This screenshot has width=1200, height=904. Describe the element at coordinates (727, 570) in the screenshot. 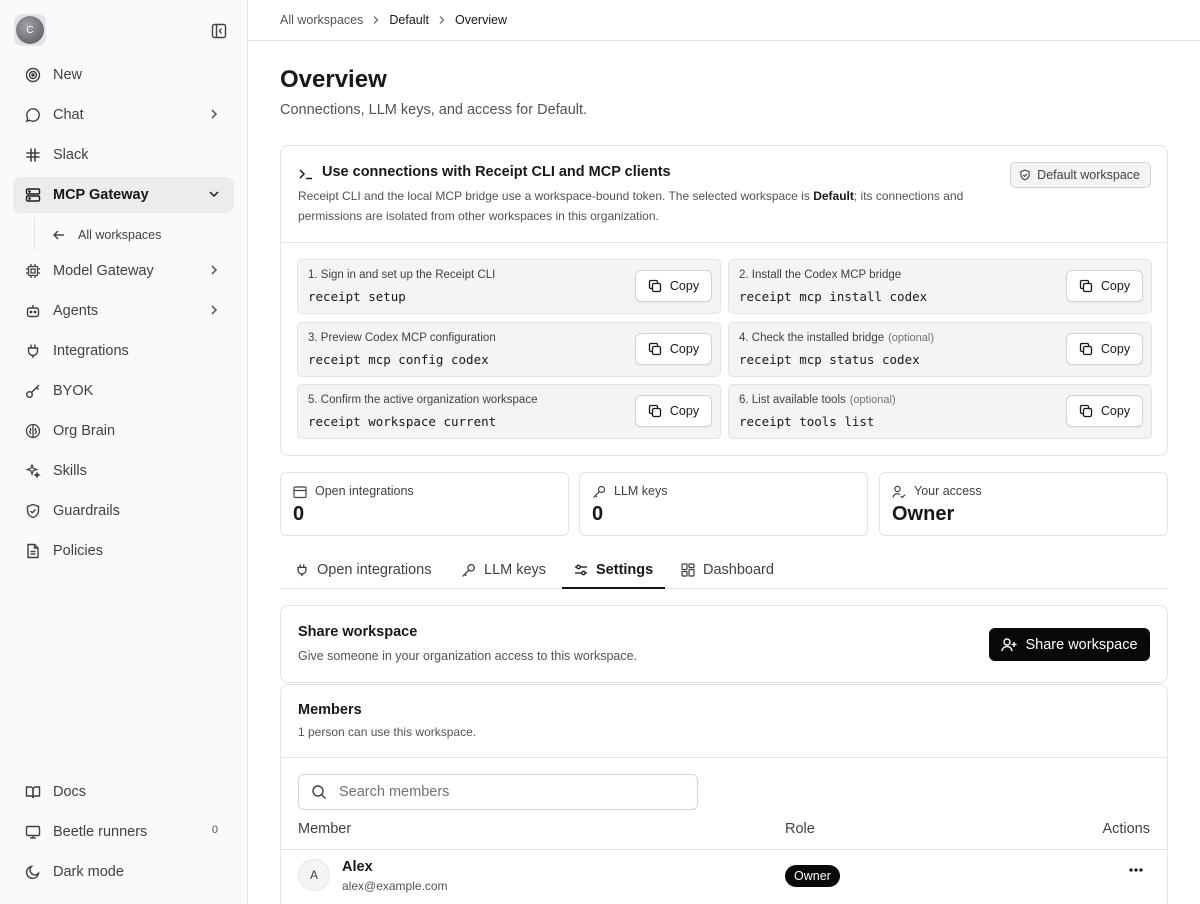

I see `tab-dashboard: Dashboard` at that location.